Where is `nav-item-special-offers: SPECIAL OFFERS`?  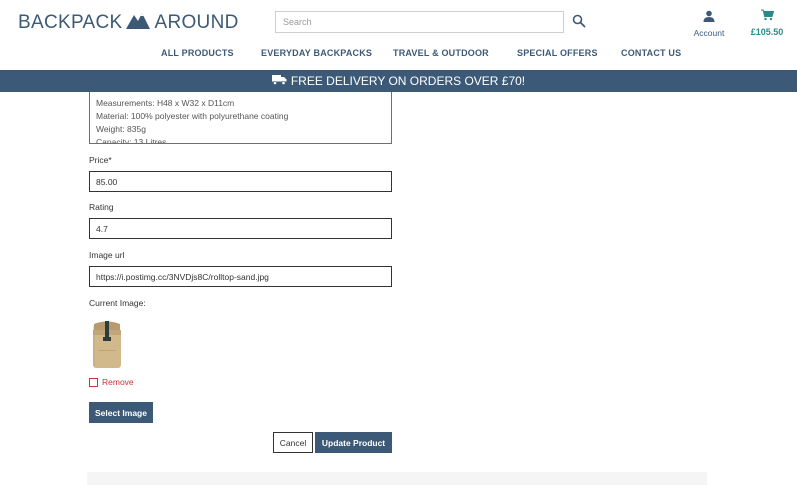 nav-item-special-offers: SPECIAL OFFERS is located at coordinates (557, 53).